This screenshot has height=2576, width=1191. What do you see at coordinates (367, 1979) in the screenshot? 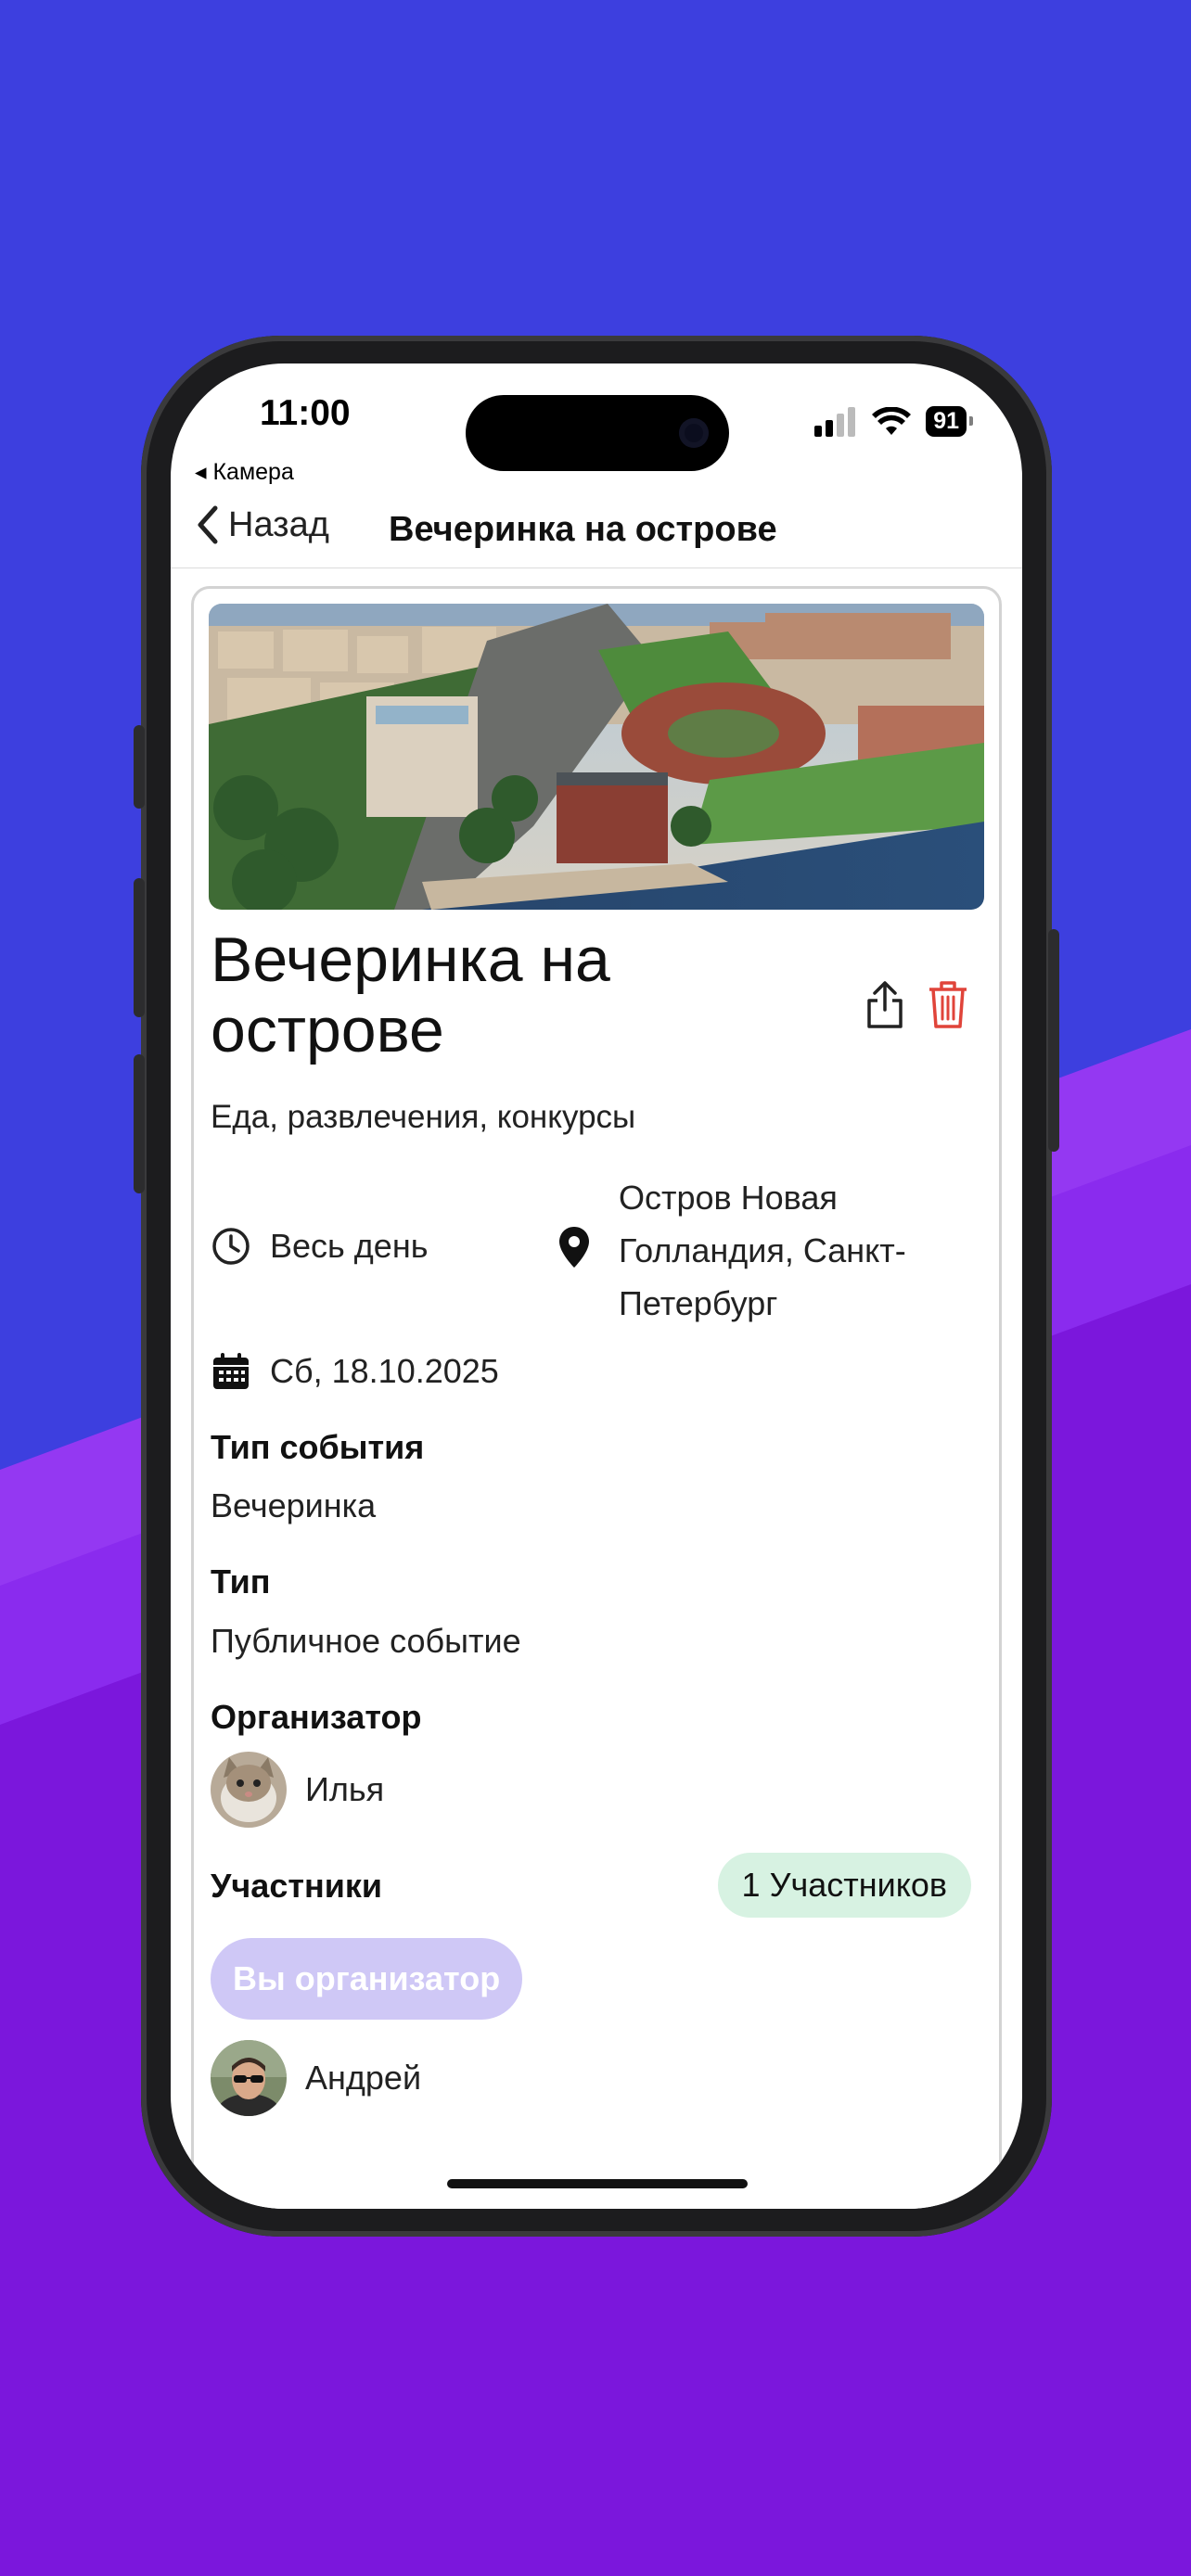
I see `organizer-badge-button: Вы организатор` at bounding box center [367, 1979].